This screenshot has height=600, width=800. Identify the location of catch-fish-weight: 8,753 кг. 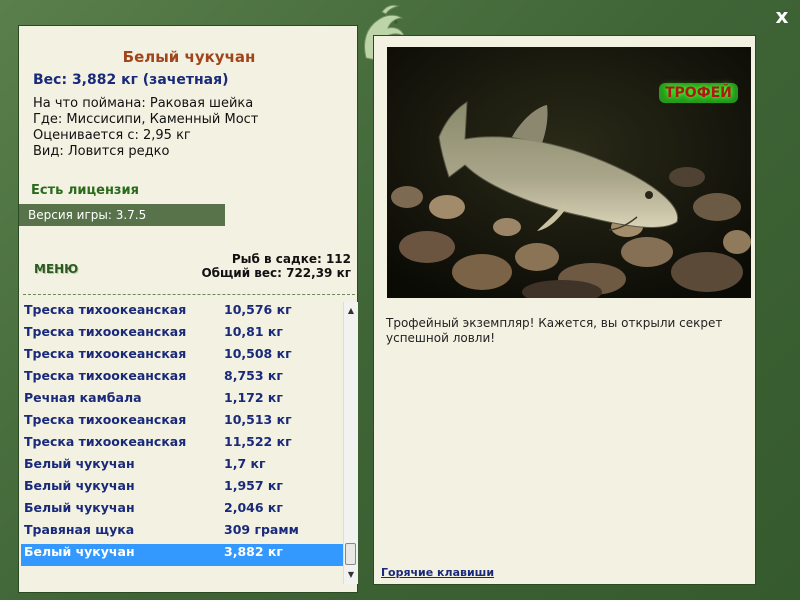
(253, 375).